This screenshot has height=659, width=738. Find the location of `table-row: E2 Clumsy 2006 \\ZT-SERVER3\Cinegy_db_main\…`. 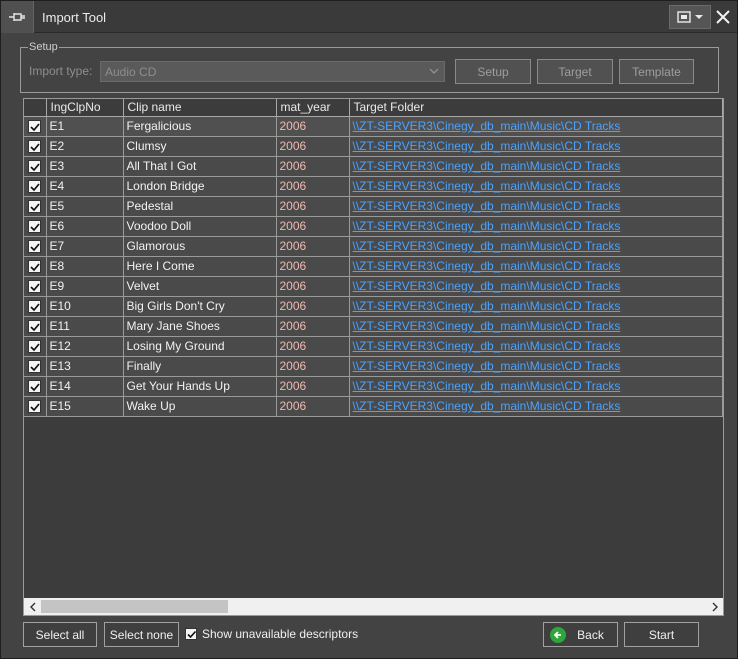

table-row: E2 Clumsy 2006 \\ZT-SERVER3\Cinegy_db_main\… is located at coordinates (373, 146).